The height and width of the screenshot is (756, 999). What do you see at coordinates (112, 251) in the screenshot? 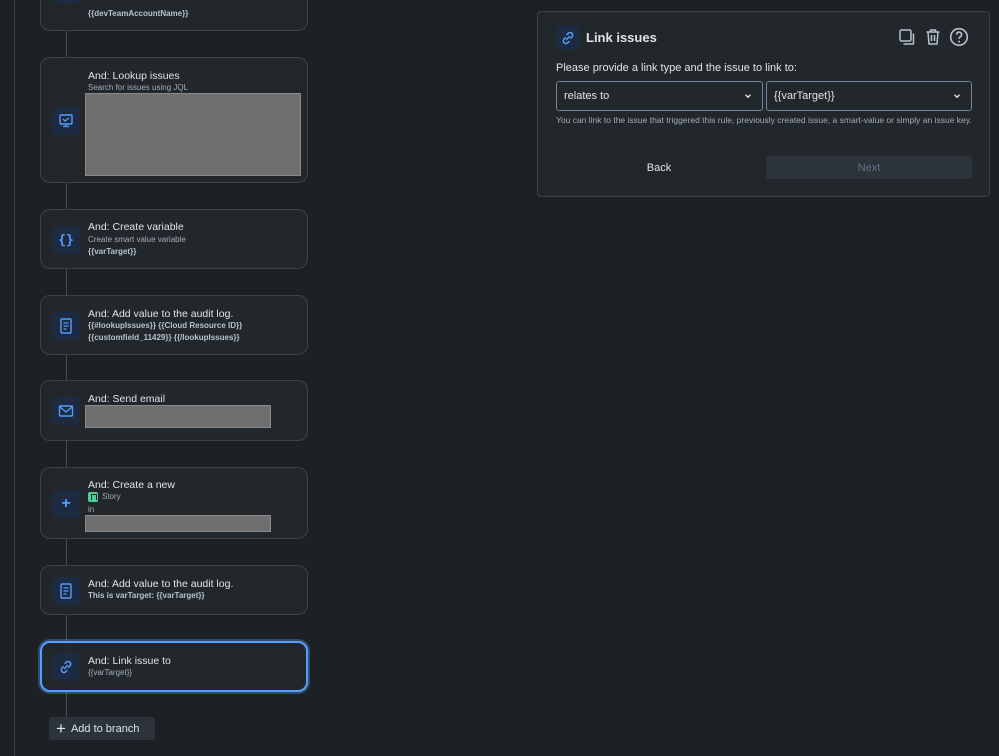
I see `card-variable-value: {{varTarget}}` at bounding box center [112, 251].